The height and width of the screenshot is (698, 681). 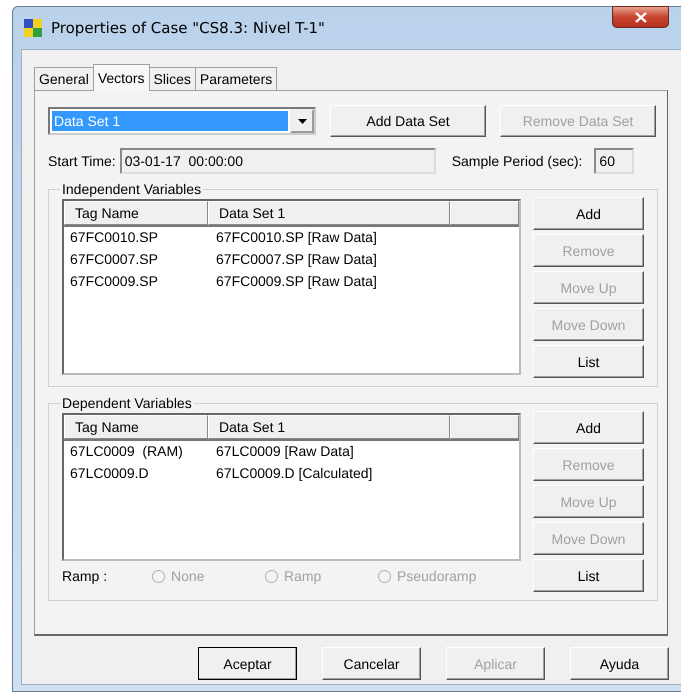 What do you see at coordinates (114, 281) in the screenshot?
I see `list-cell-text: 67FC0009.SP` at bounding box center [114, 281].